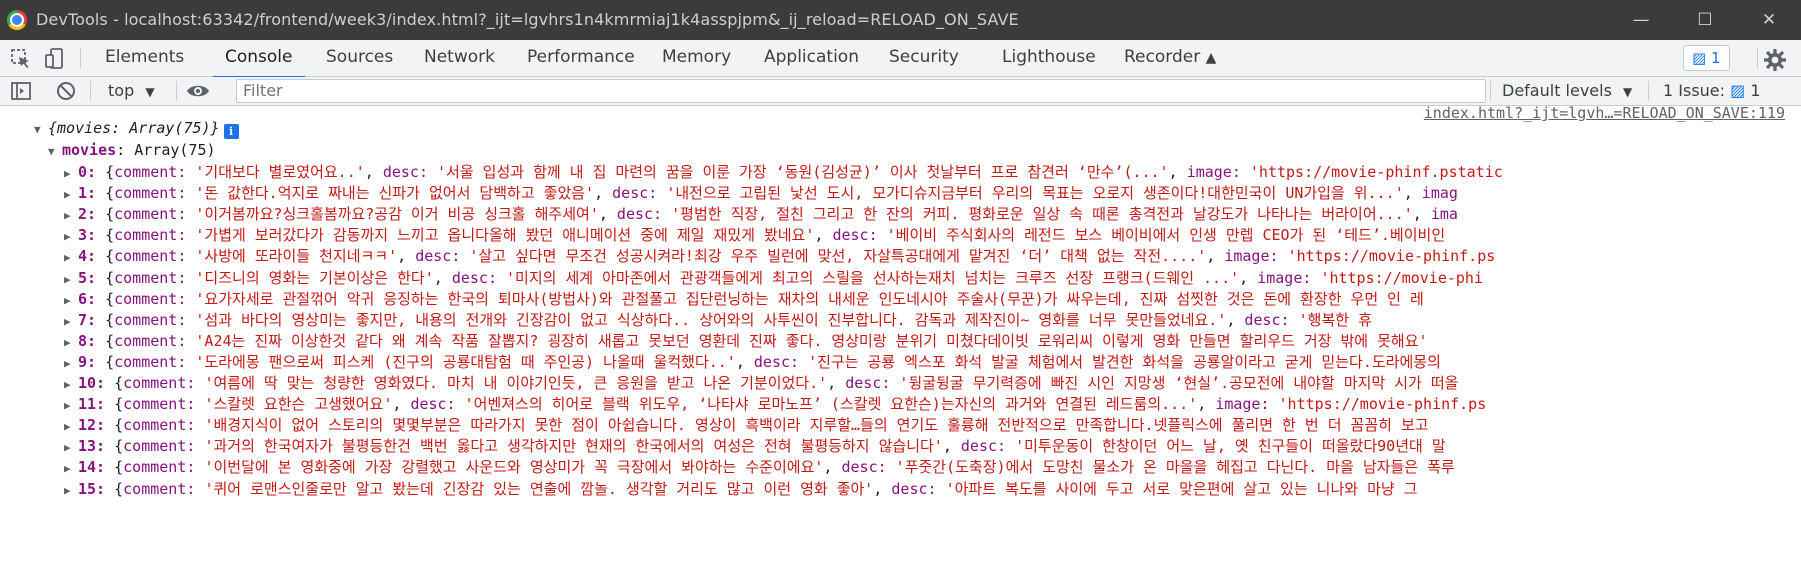 The height and width of the screenshot is (564, 1801). What do you see at coordinates (1755, 90) in the screenshot?
I see `issues-counter-count: 1` at bounding box center [1755, 90].